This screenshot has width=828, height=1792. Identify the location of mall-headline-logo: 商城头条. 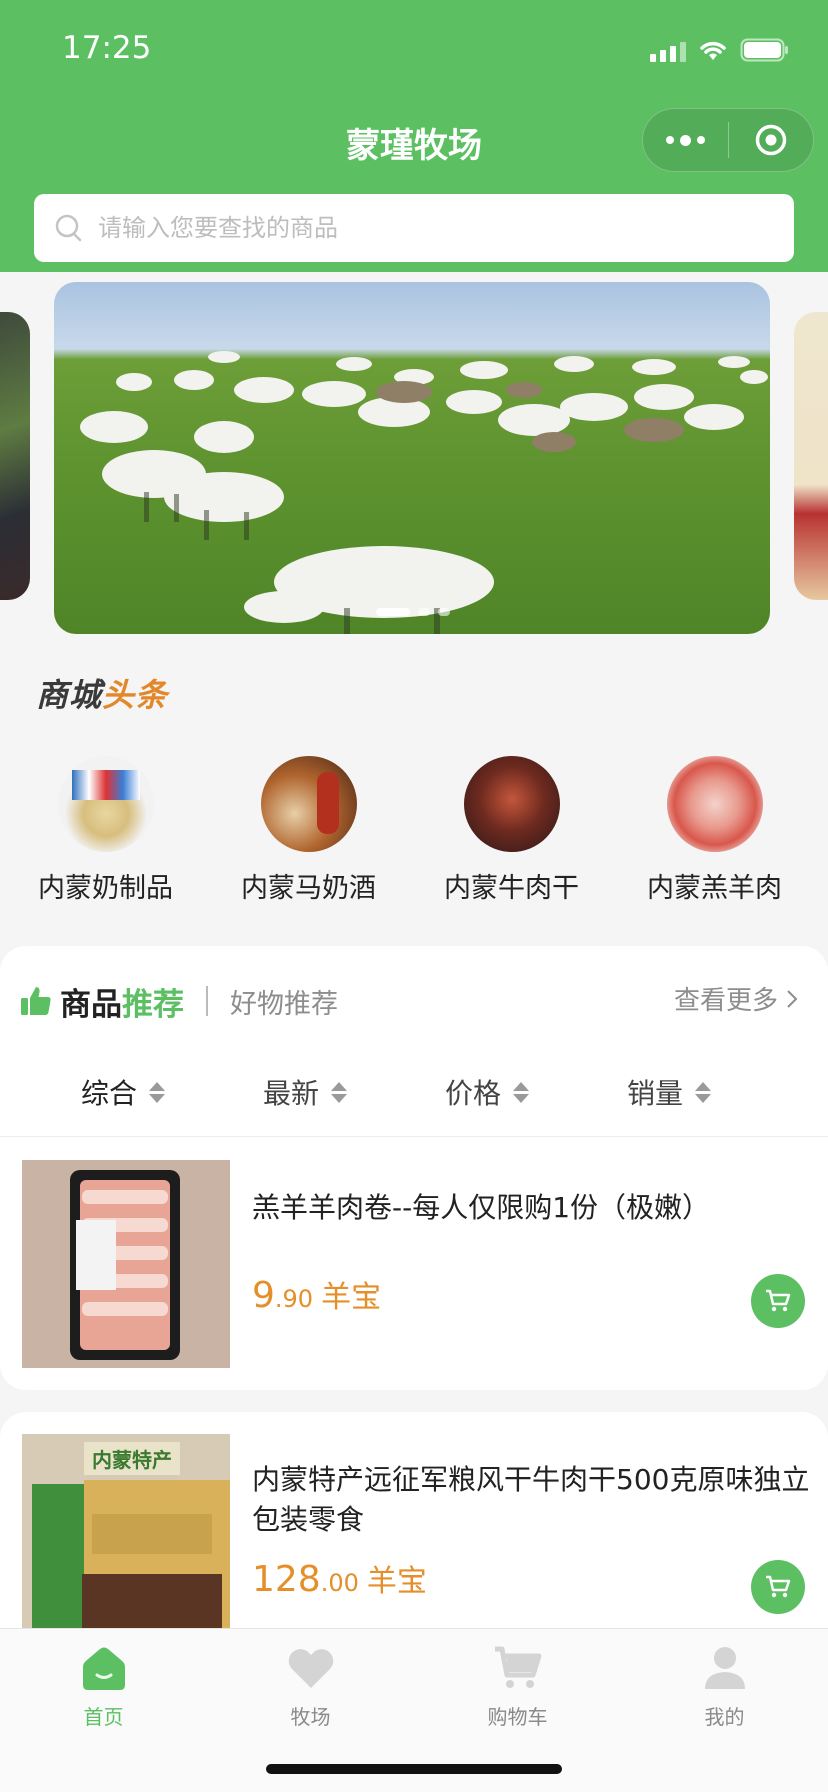
(102, 695).